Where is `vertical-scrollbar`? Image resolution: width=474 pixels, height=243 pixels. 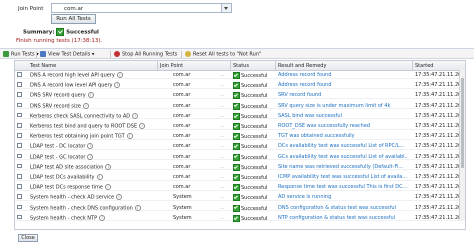
vertical-scrollbar is located at coordinates (462, 145).